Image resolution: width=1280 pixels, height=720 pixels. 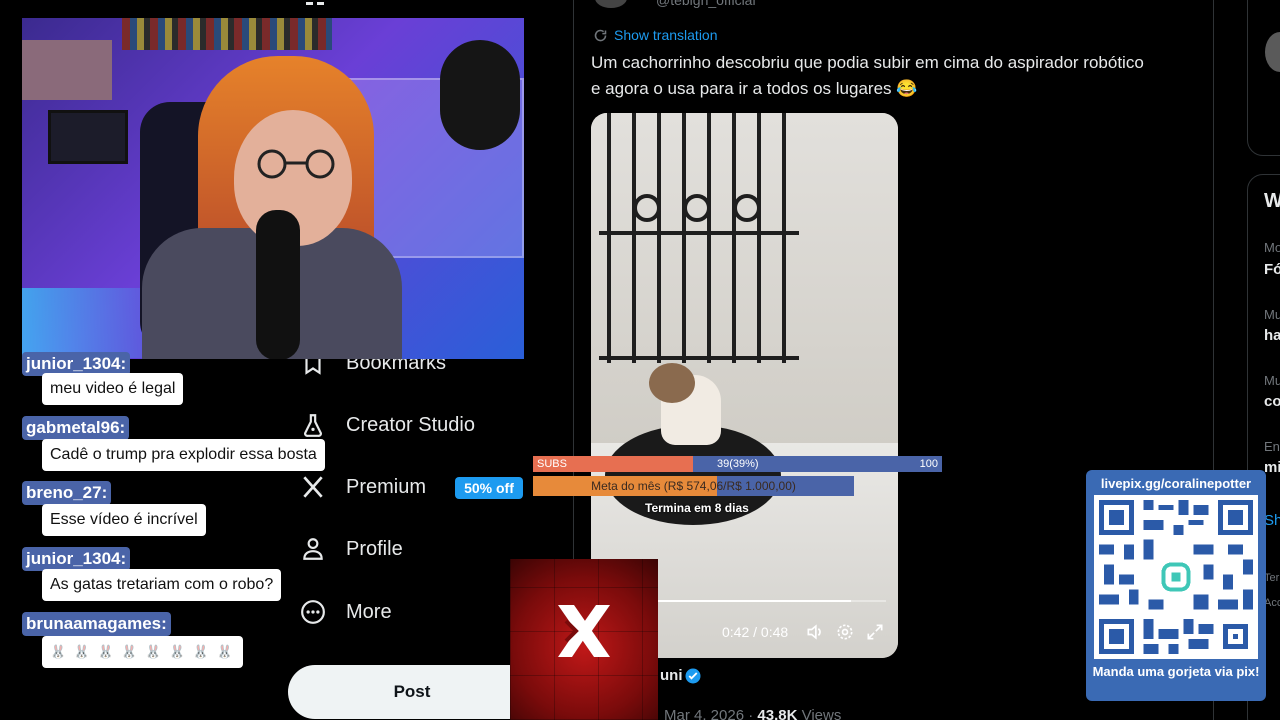 I want to click on subs-target: 100, so click(x=928, y=464).